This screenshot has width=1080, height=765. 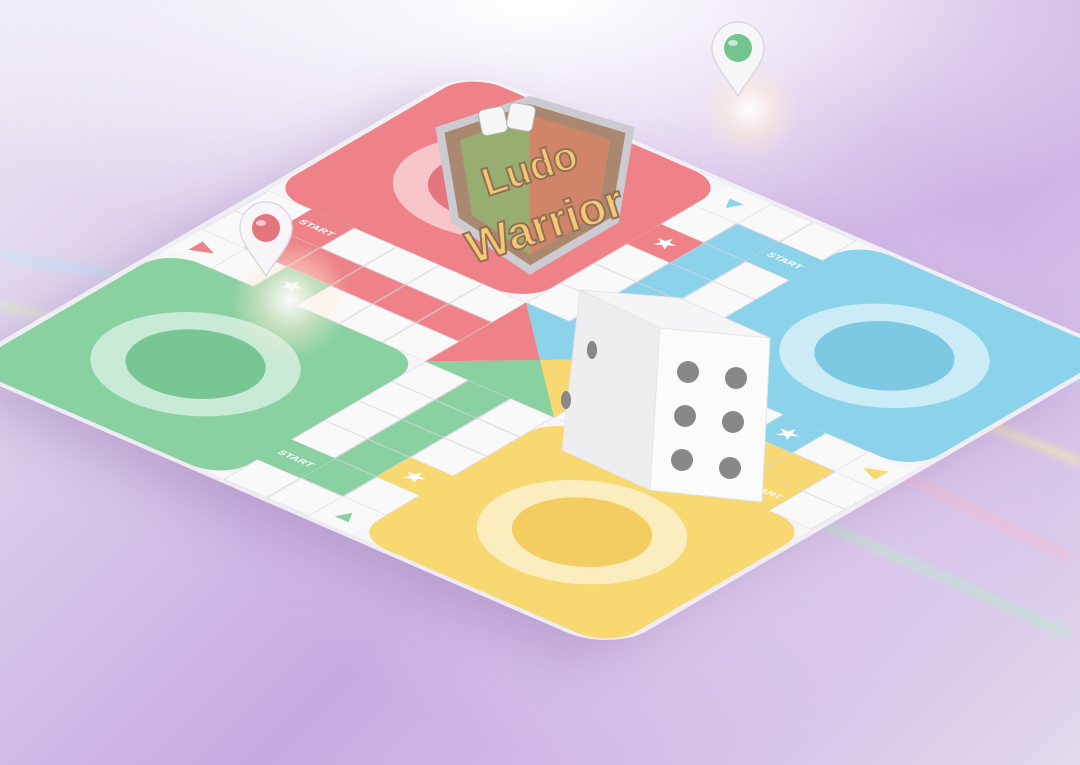 I want to click on location-pin-red, so click(x=266, y=239).